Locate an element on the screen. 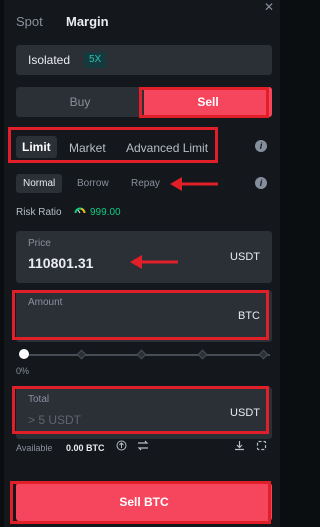 The image size is (320, 527). close-icon: ✕ is located at coordinates (269, 7).